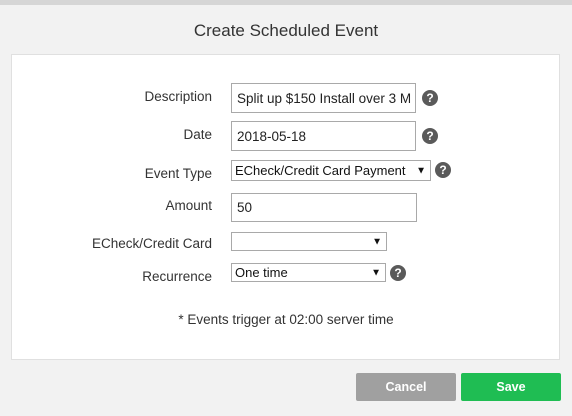 Image resolution: width=572 pixels, height=416 pixels. Describe the element at coordinates (151, 243) in the screenshot. I see `echeck-card-label: ECheck/Credit Card` at that location.